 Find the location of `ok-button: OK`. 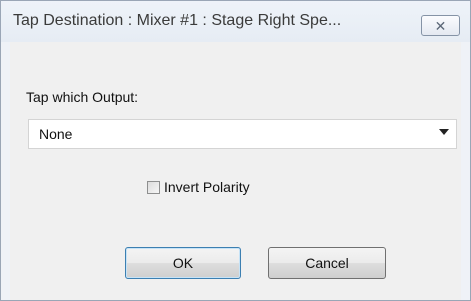

ok-button: OK is located at coordinates (183, 263).